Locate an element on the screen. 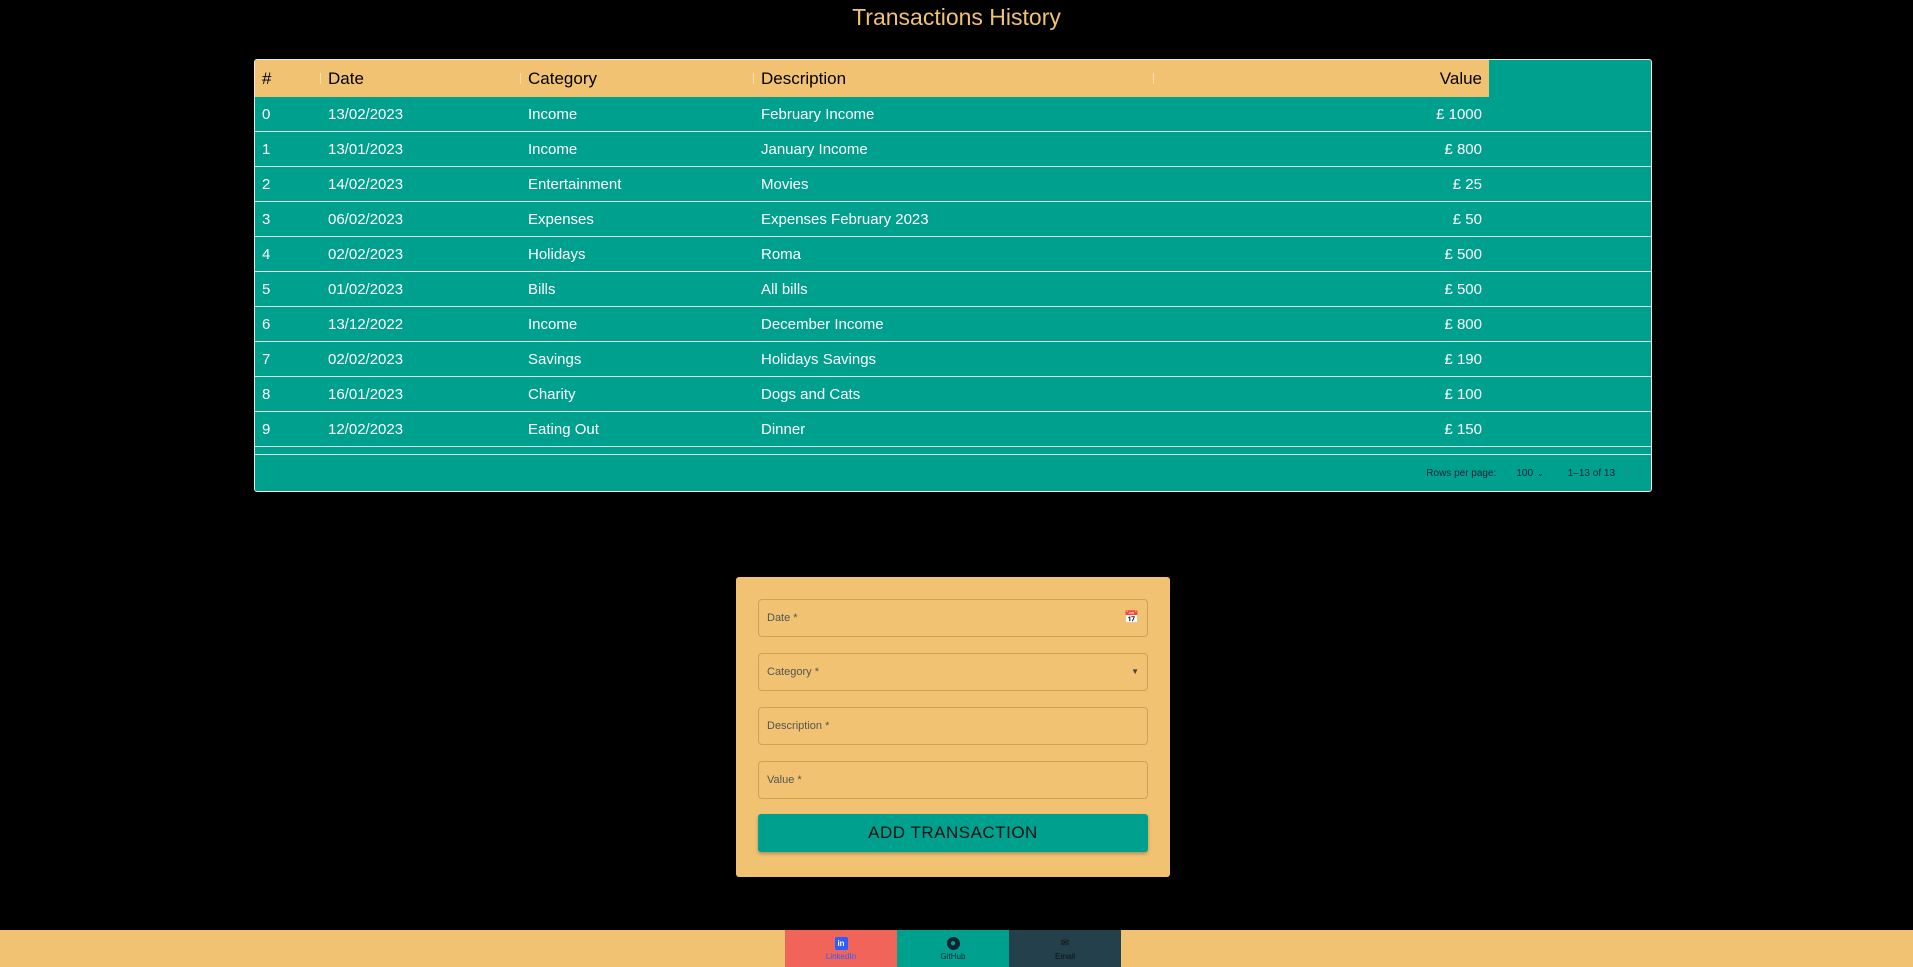  table-cell-description: Expenses February 2023 is located at coordinates (845, 219).